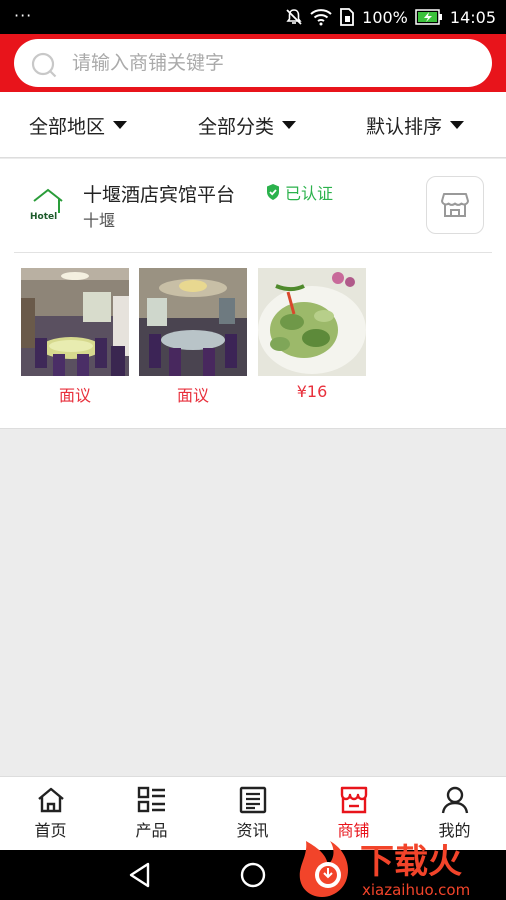 The image size is (506, 900). What do you see at coordinates (48, 207) in the screenshot?
I see `shop-logo: Hotel` at bounding box center [48, 207].